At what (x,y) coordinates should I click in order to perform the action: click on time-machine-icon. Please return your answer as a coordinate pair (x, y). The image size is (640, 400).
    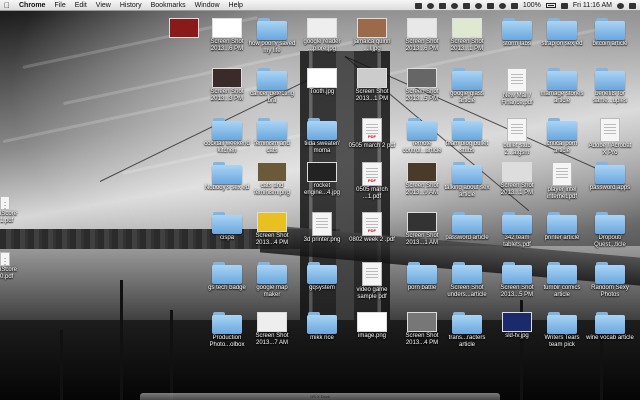
    Looking at the image, I should click on (478, 5).